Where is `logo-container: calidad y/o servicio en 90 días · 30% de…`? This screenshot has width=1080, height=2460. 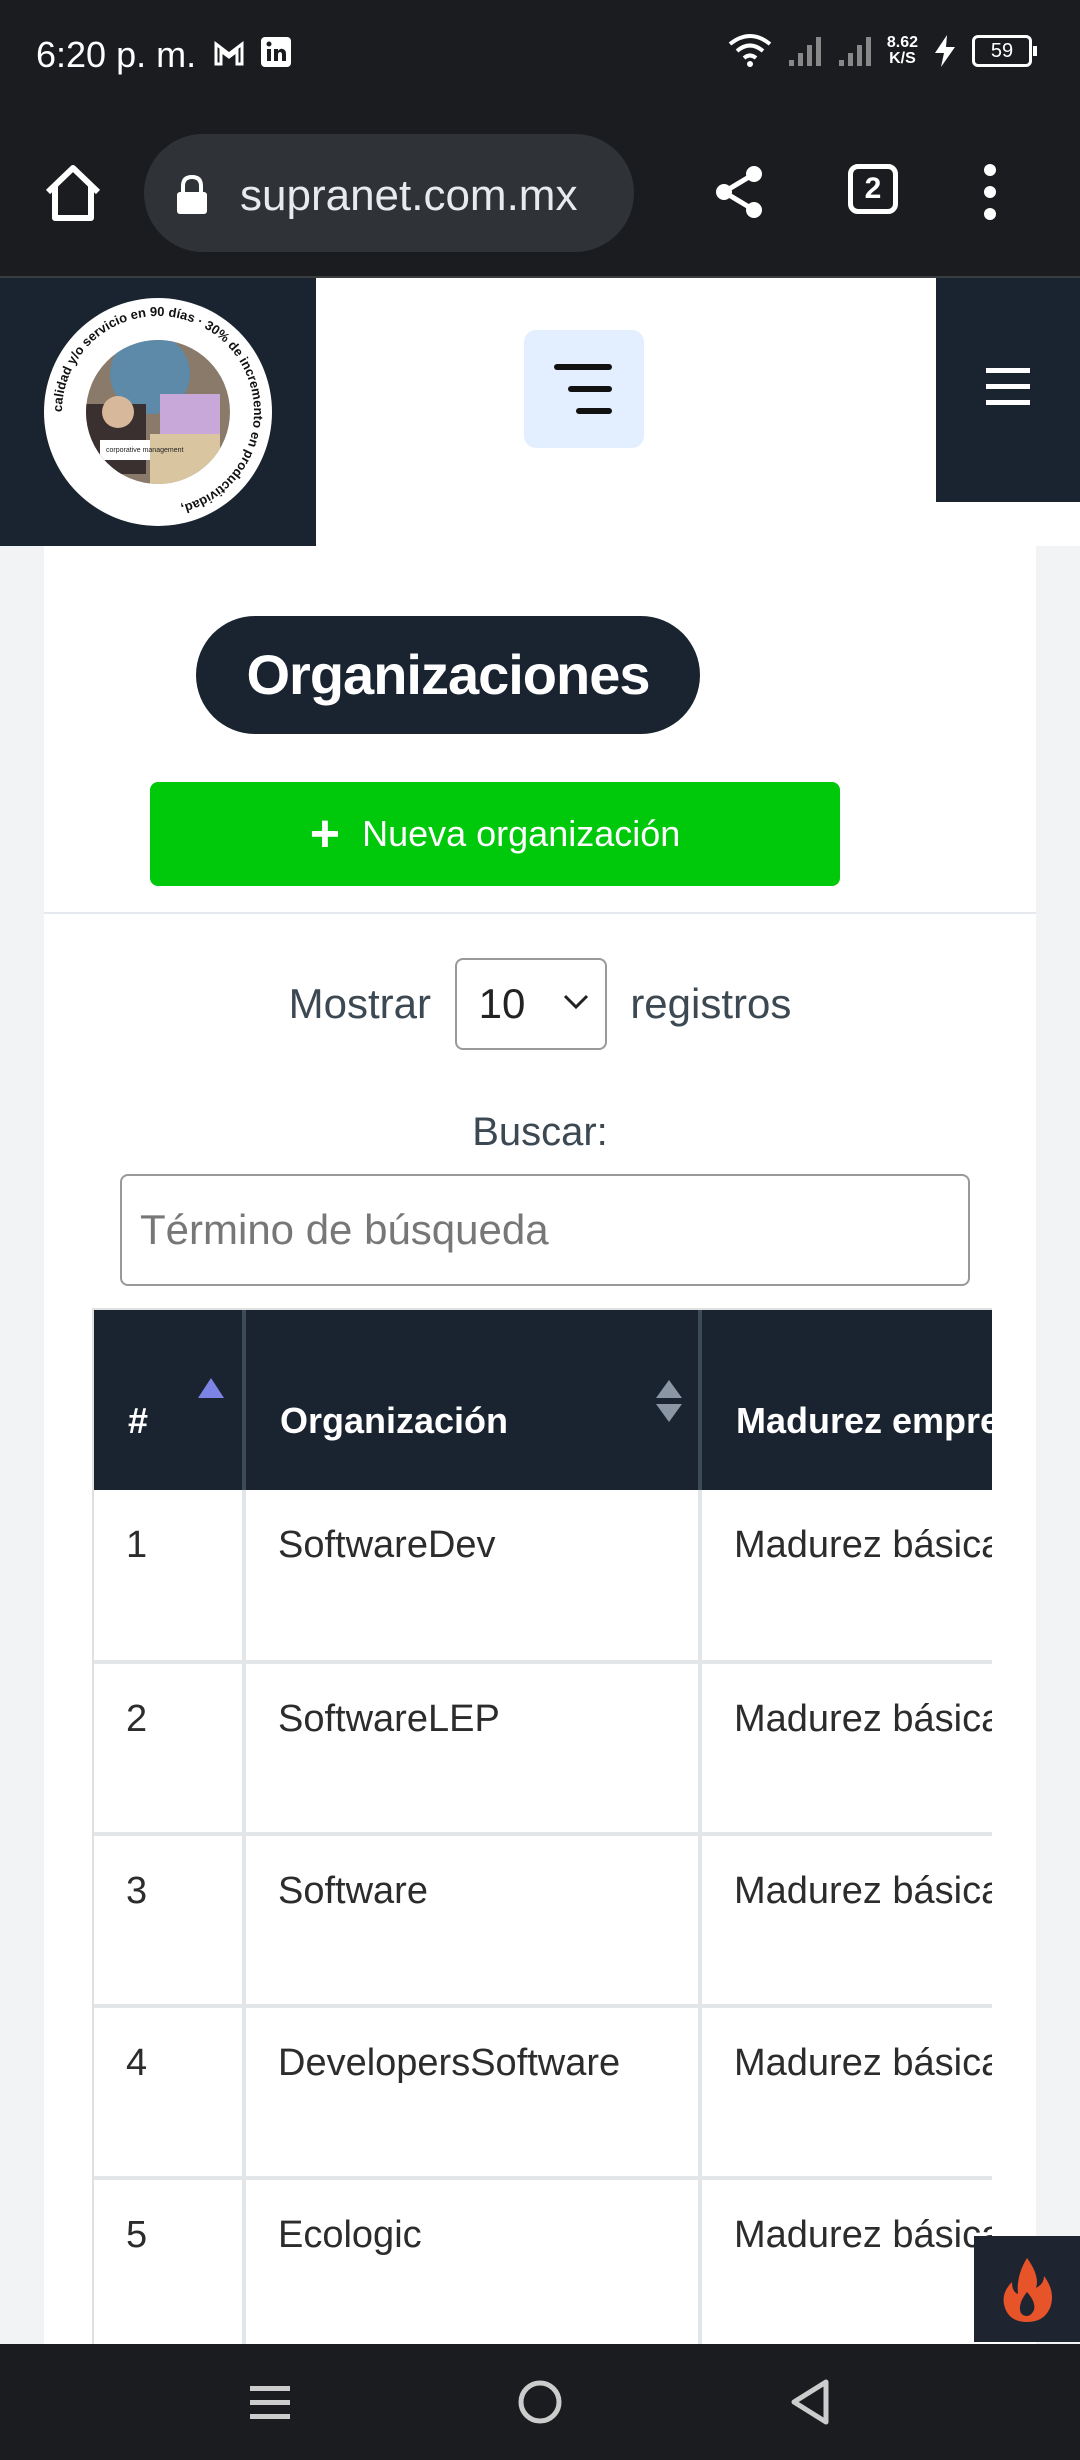 logo-container: calidad y/o servicio en 90 días · 30% de… is located at coordinates (158, 412).